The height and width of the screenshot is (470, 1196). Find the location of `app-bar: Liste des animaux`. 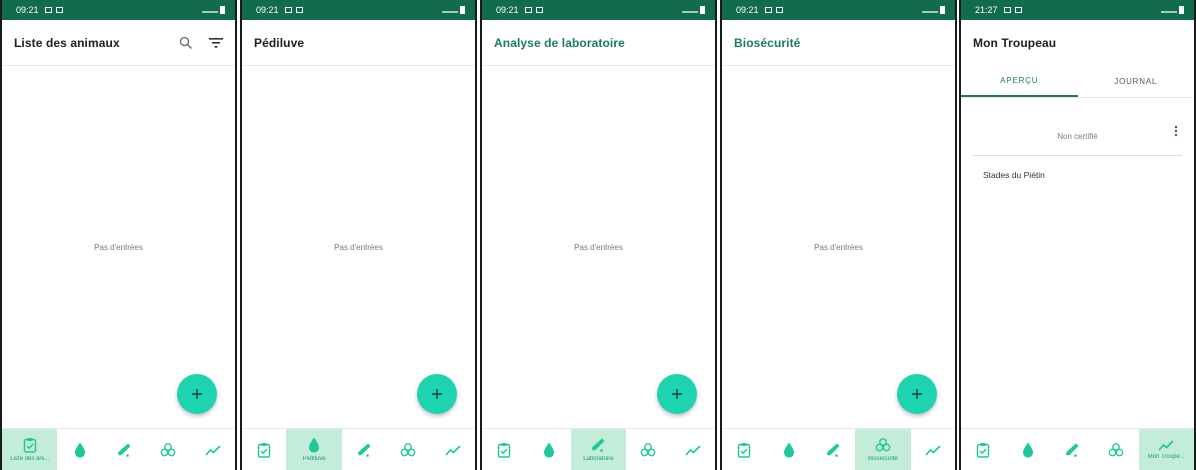

app-bar: Liste des animaux is located at coordinates (118, 43).